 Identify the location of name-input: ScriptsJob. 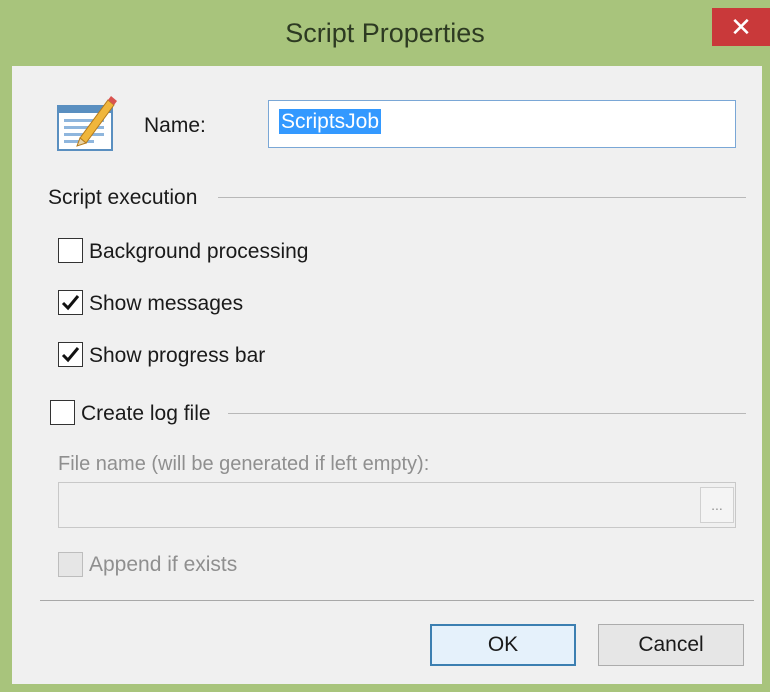
(502, 124).